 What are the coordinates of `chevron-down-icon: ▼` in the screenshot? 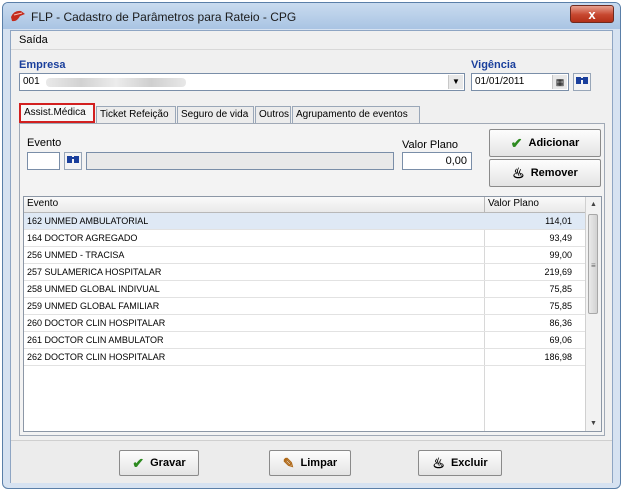 It's located at (455, 82).